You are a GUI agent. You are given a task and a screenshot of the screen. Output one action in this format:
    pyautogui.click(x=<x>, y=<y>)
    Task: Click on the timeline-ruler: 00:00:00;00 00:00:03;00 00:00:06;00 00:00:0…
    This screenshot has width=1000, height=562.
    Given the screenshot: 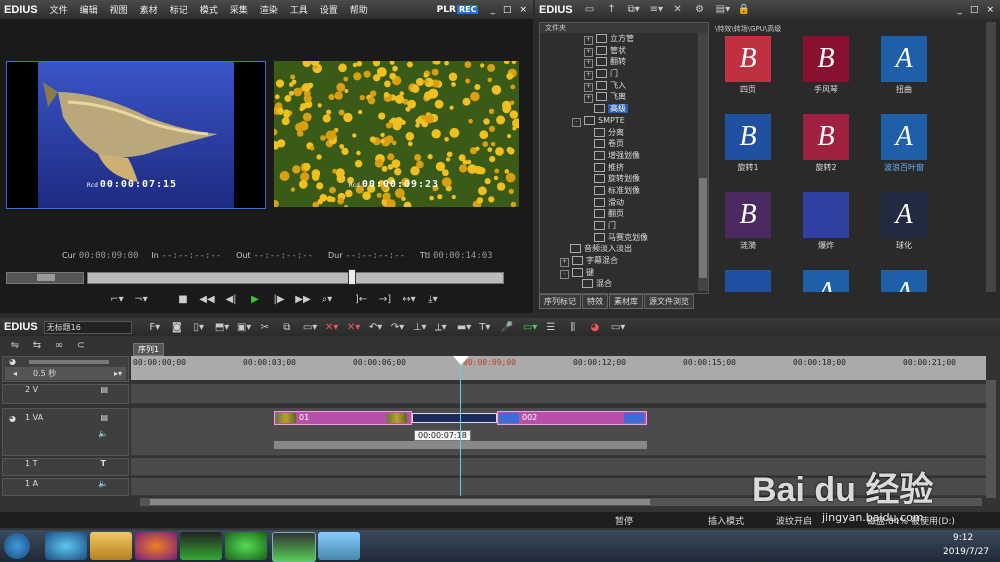 What is the action you would take?
    pyautogui.click(x=558, y=368)
    